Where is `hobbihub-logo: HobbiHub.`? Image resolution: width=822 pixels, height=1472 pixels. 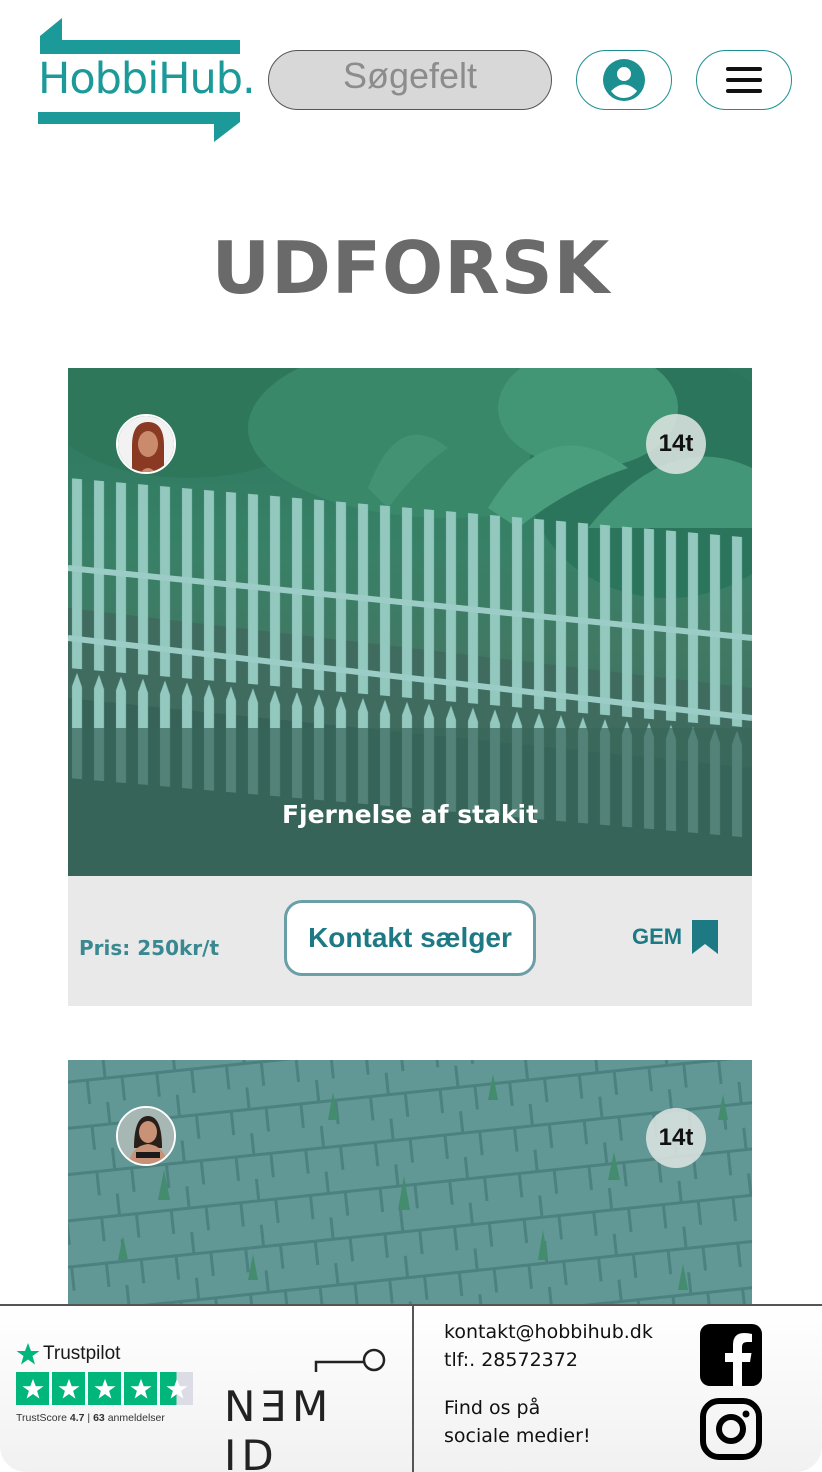 hobbihub-logo: HobbiHub. is located at coordinates (145, 80).